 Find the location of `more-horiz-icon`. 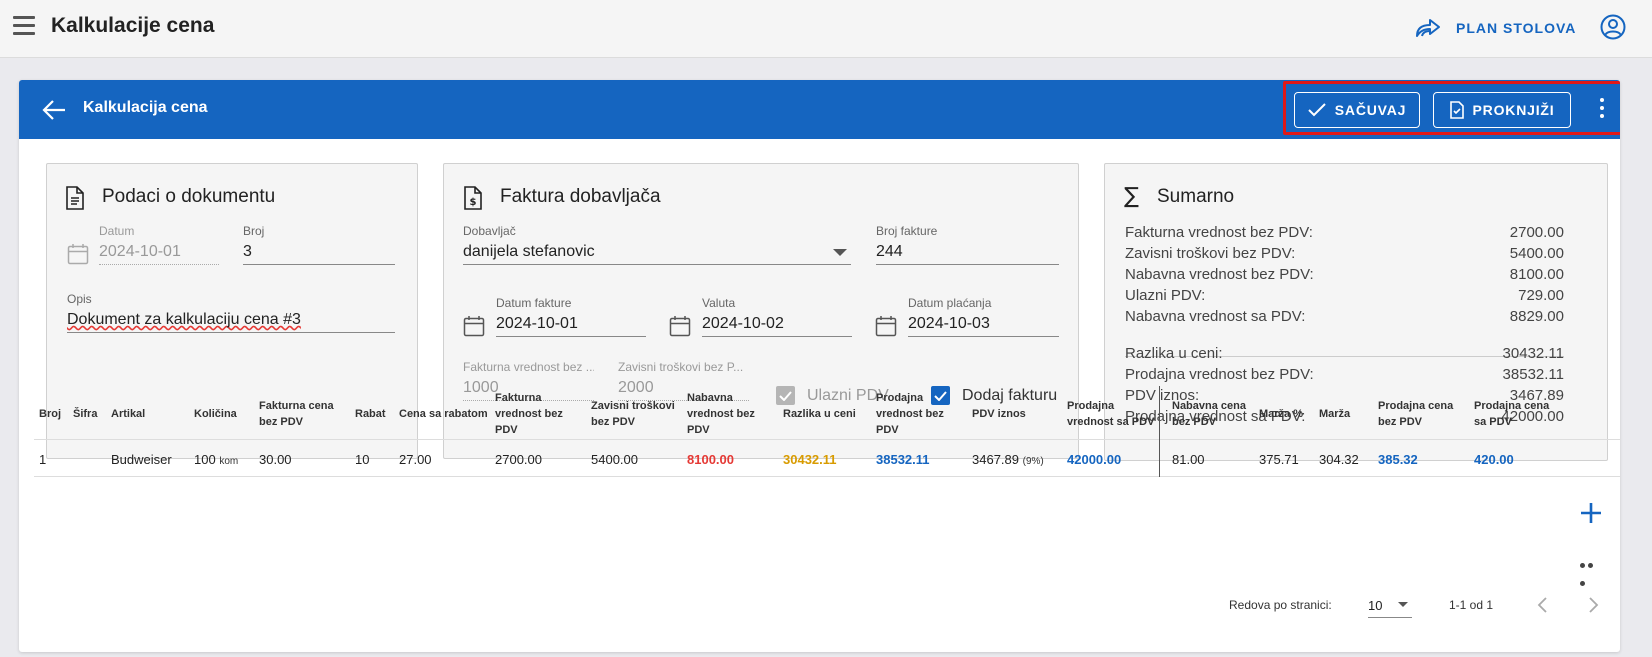

more-horiz-icon is located at coordinates (1591, 570).